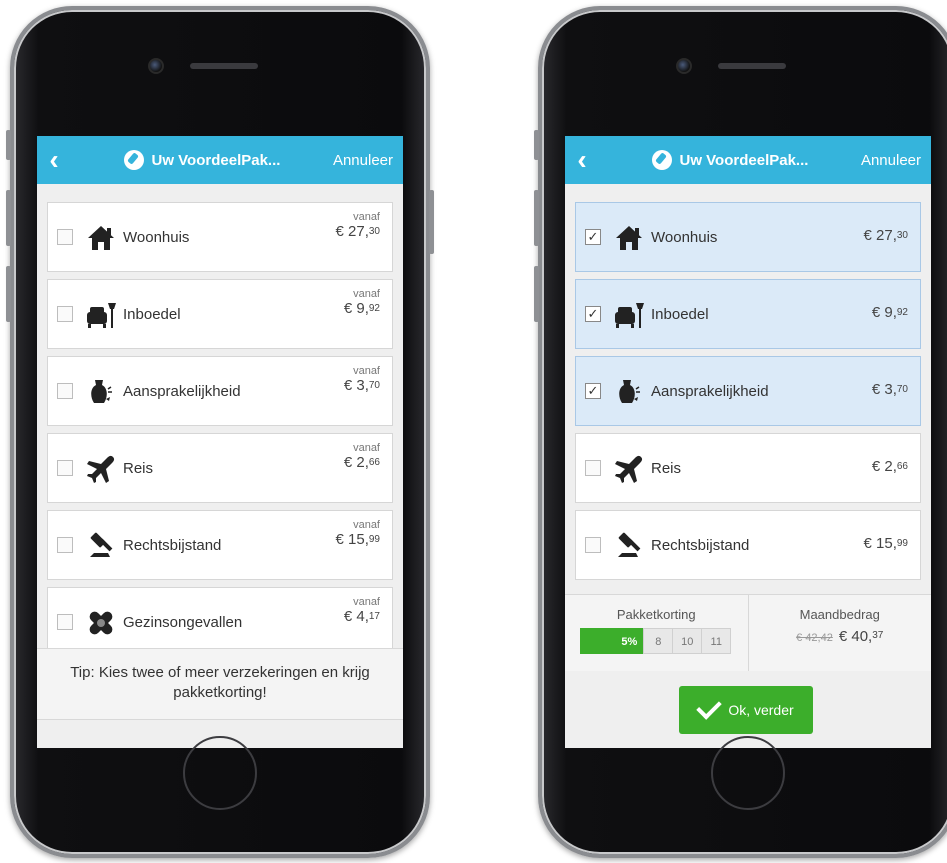 The width and height of the screenshot is (947, 863). I want to click on price-cents: 30, so click(902, 235).